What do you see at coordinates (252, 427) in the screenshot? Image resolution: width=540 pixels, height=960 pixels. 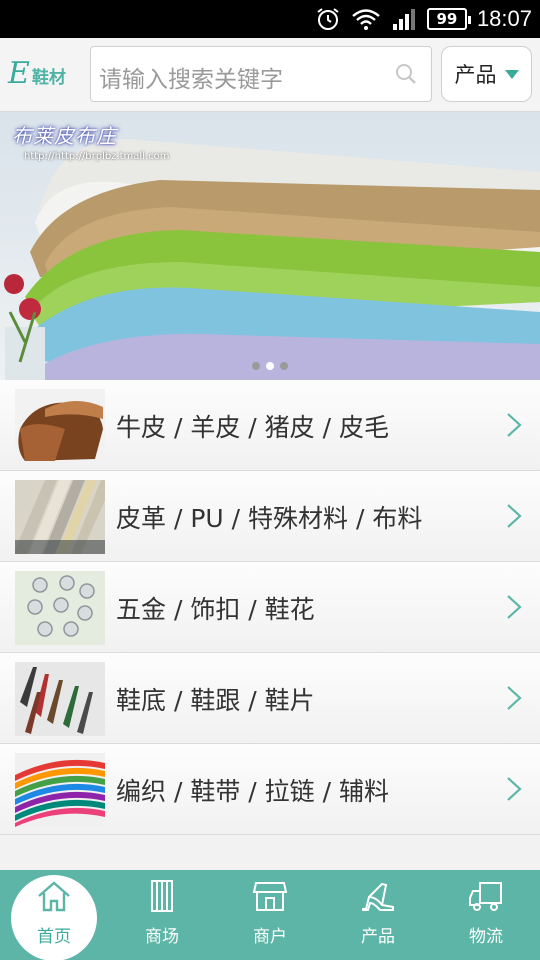 I see `category-label: 牛皮 / 羊皮 / 猪皮 / 皮毛` at bounding box center [252, 427].